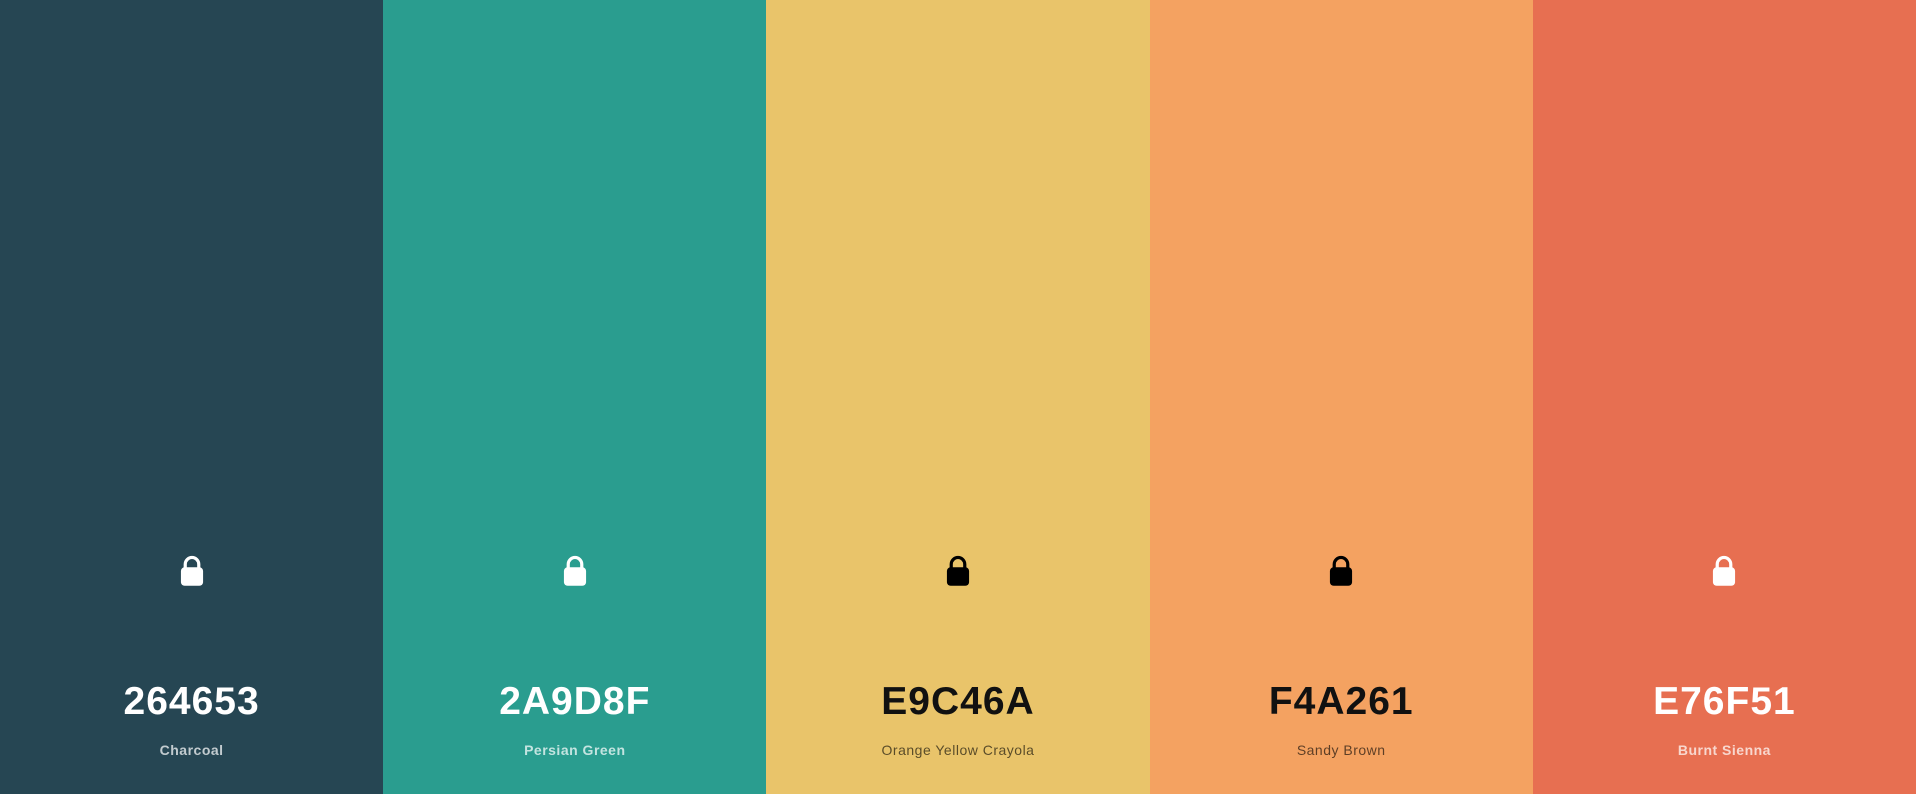 The image size is (1916, 794). Describe the element at coordinates (574, 702) in the screenshot. I see `hex-code: 2A9D8F` at that location.